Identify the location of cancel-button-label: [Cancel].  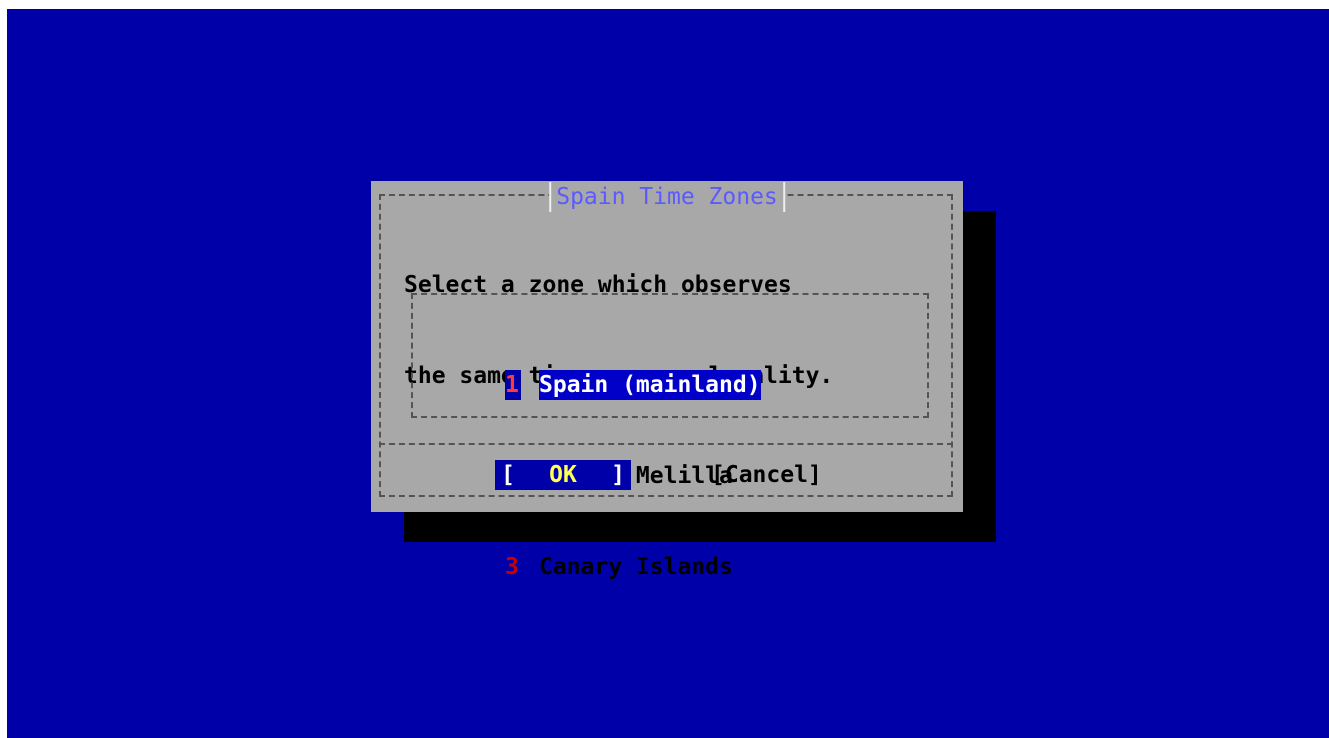
(766, 475).